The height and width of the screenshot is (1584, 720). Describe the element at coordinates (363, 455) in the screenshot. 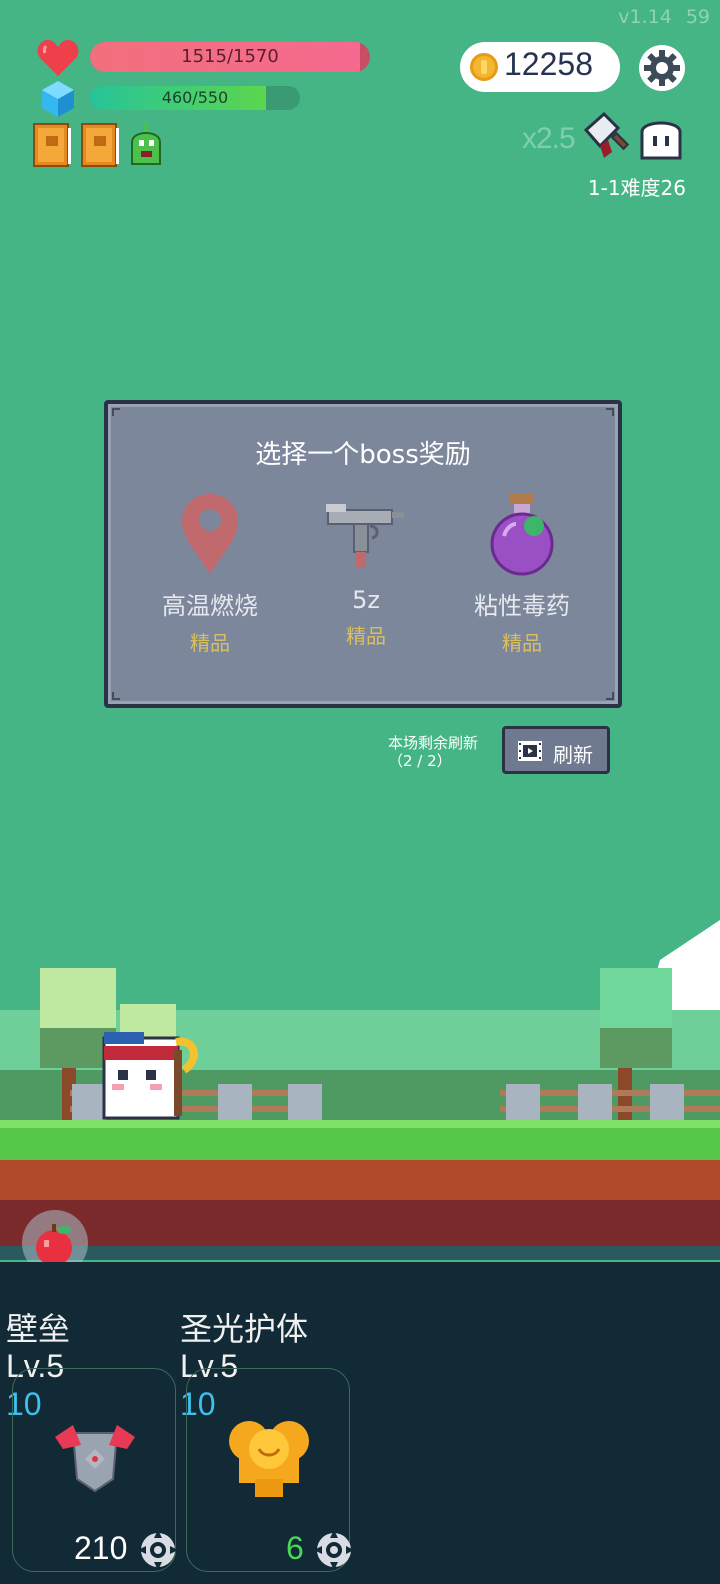

I see `panel-title: 选择一个boss奖励` at that location.